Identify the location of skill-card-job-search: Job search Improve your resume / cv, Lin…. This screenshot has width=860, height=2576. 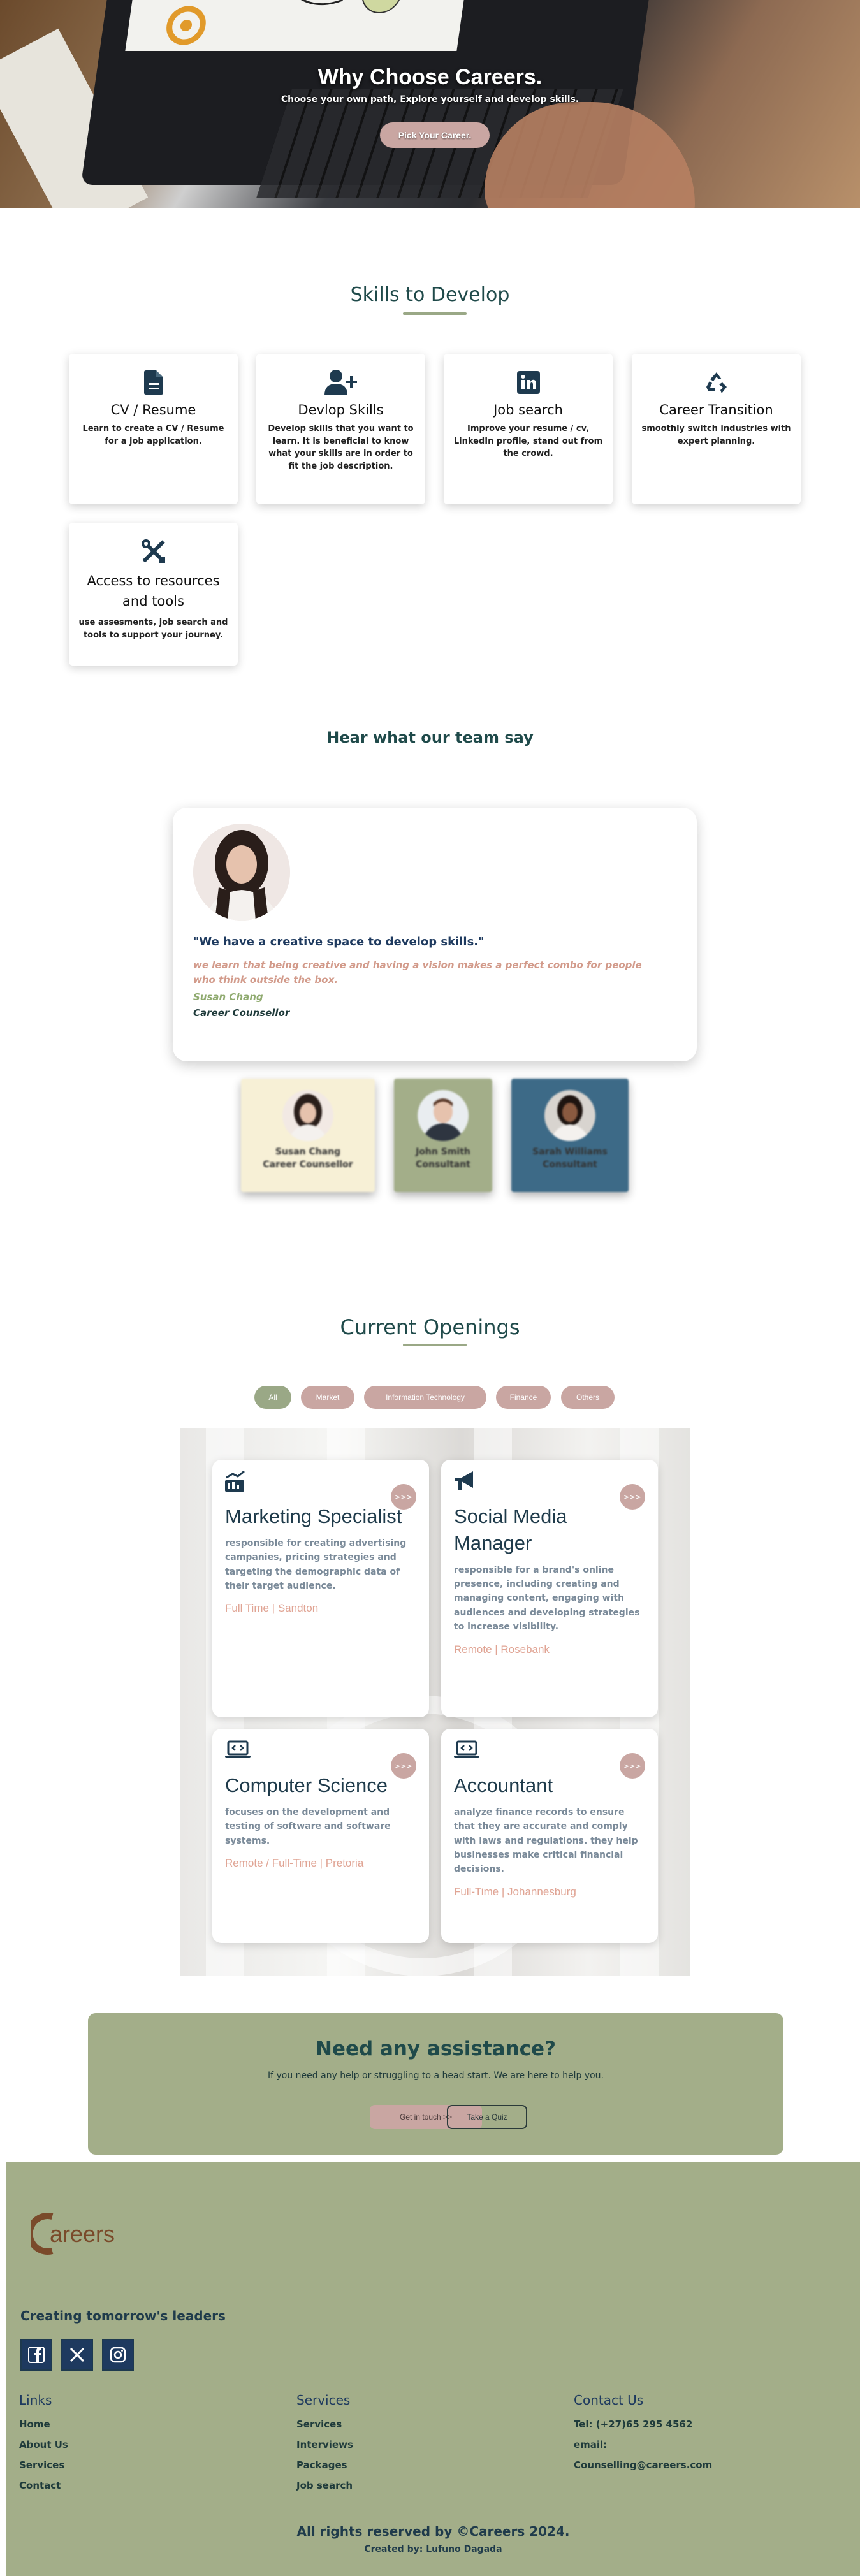
(528, 429).